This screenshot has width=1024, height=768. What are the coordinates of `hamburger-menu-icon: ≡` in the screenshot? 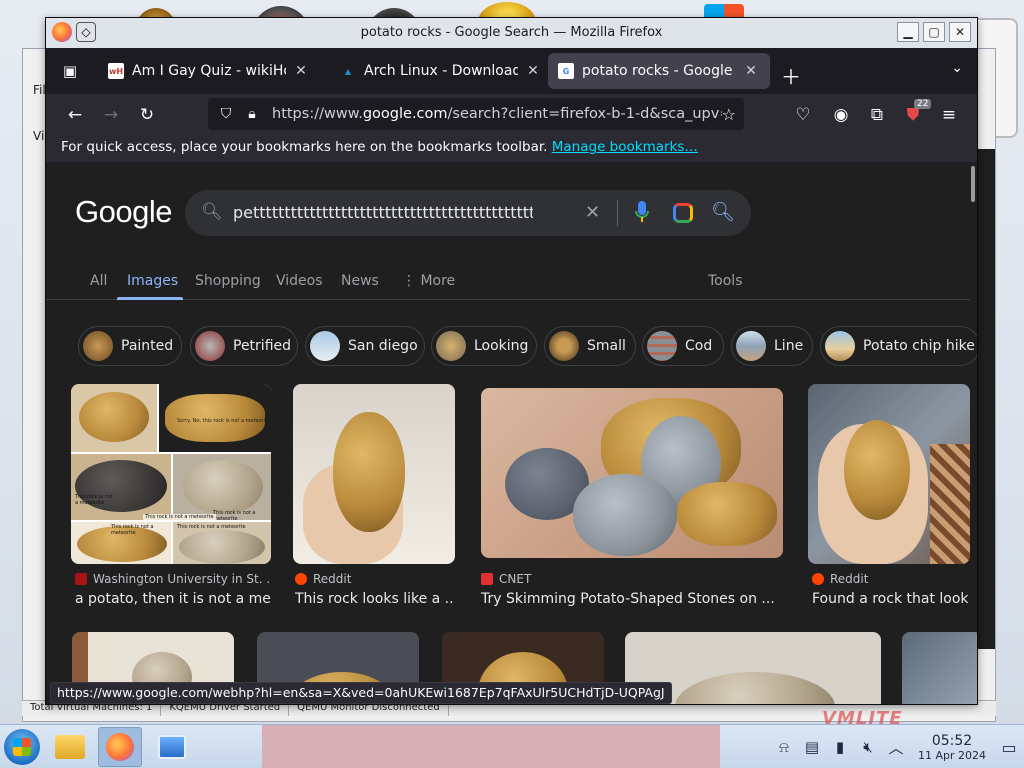 It's located at (949, 115).